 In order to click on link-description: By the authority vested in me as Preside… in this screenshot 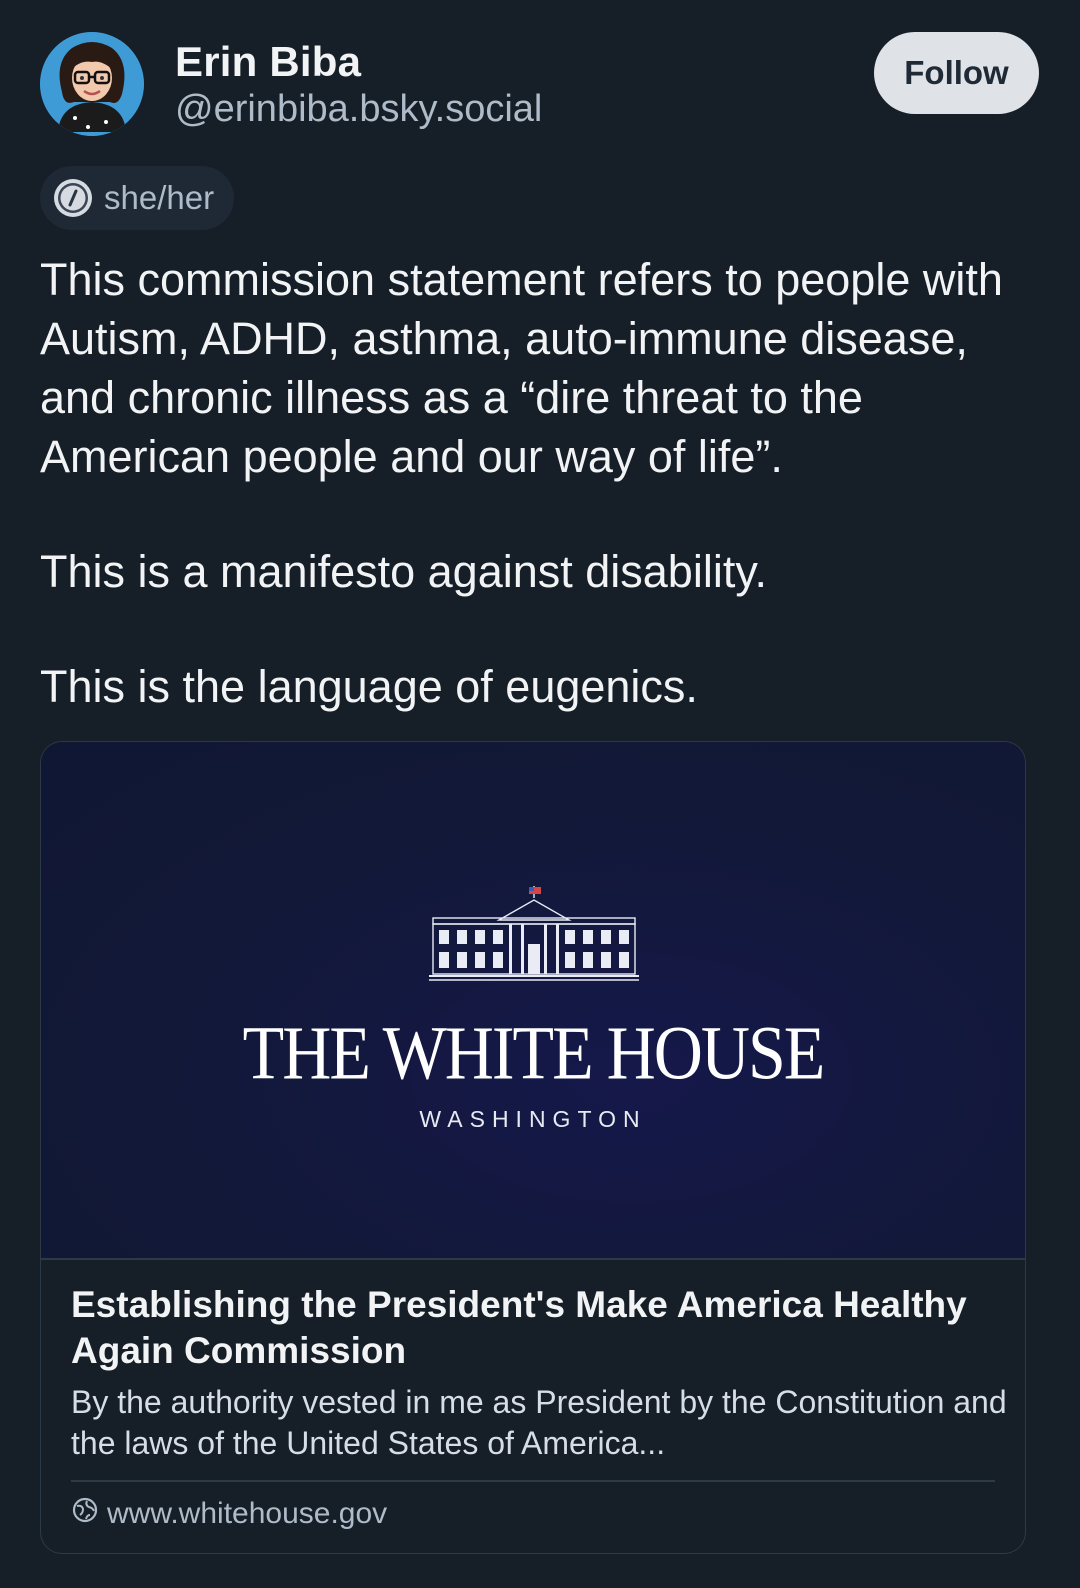, I will do `click(539, 1422)`.